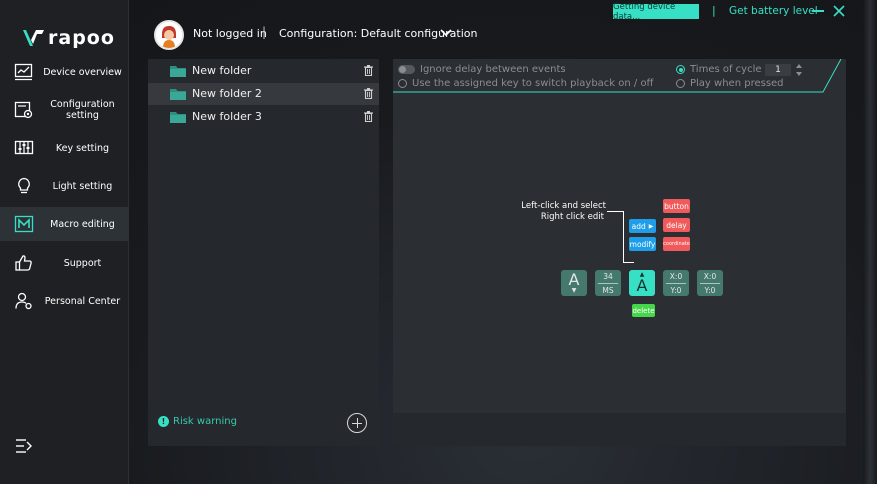 The width and height of the screenshot is (877, 484). What do you see at coordinates (82, 110) in the screenshot?
I see `sidebar-item-label: Configuration setting` at bounding box center [82, 110].